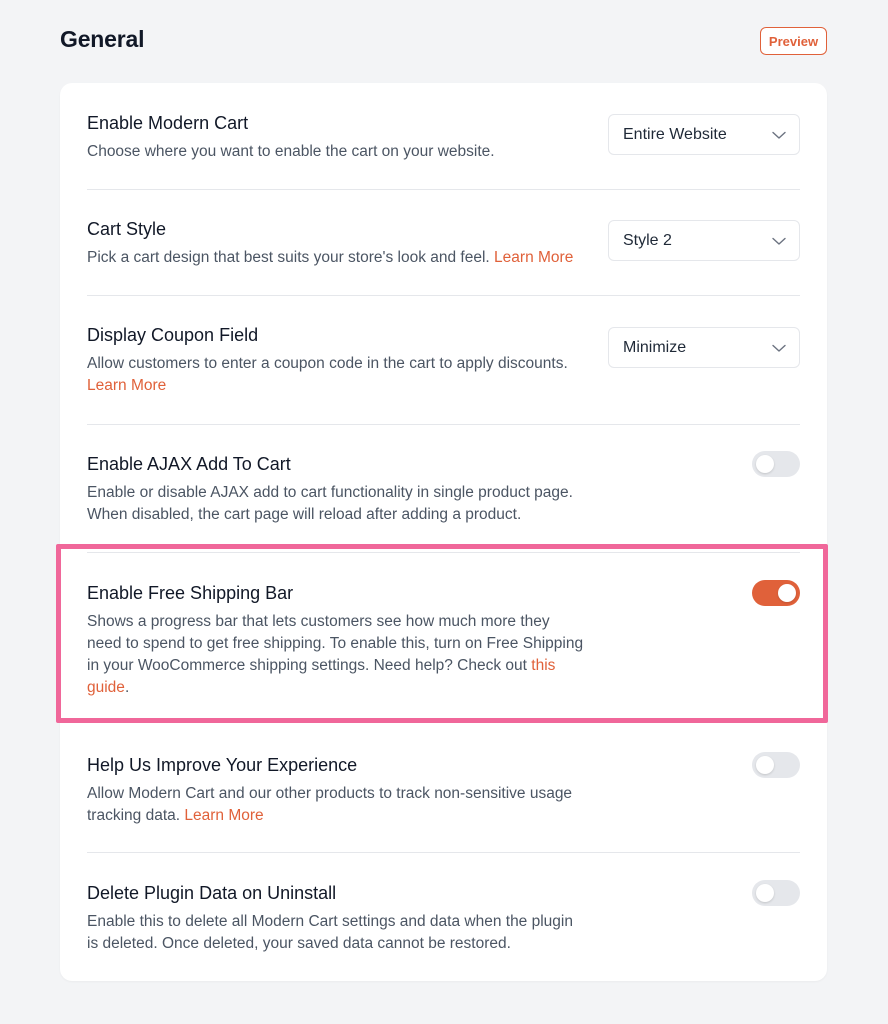 The width and height of the screenshot is (888, 1024). Describe the element at coordinates (655, 347) in the screenshot. I see `select-value: Minimize` at that location.